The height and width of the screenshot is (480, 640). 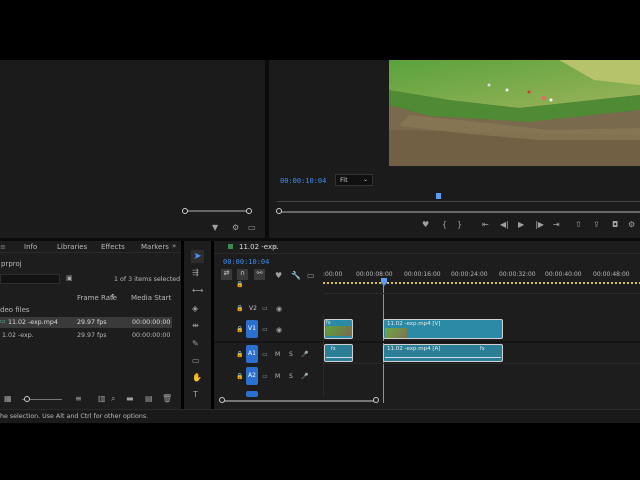 What do you see at coordinates (249, 211) in the screenshot?
I see `source-scrub-handle-right` at bounding box center [249, 211].